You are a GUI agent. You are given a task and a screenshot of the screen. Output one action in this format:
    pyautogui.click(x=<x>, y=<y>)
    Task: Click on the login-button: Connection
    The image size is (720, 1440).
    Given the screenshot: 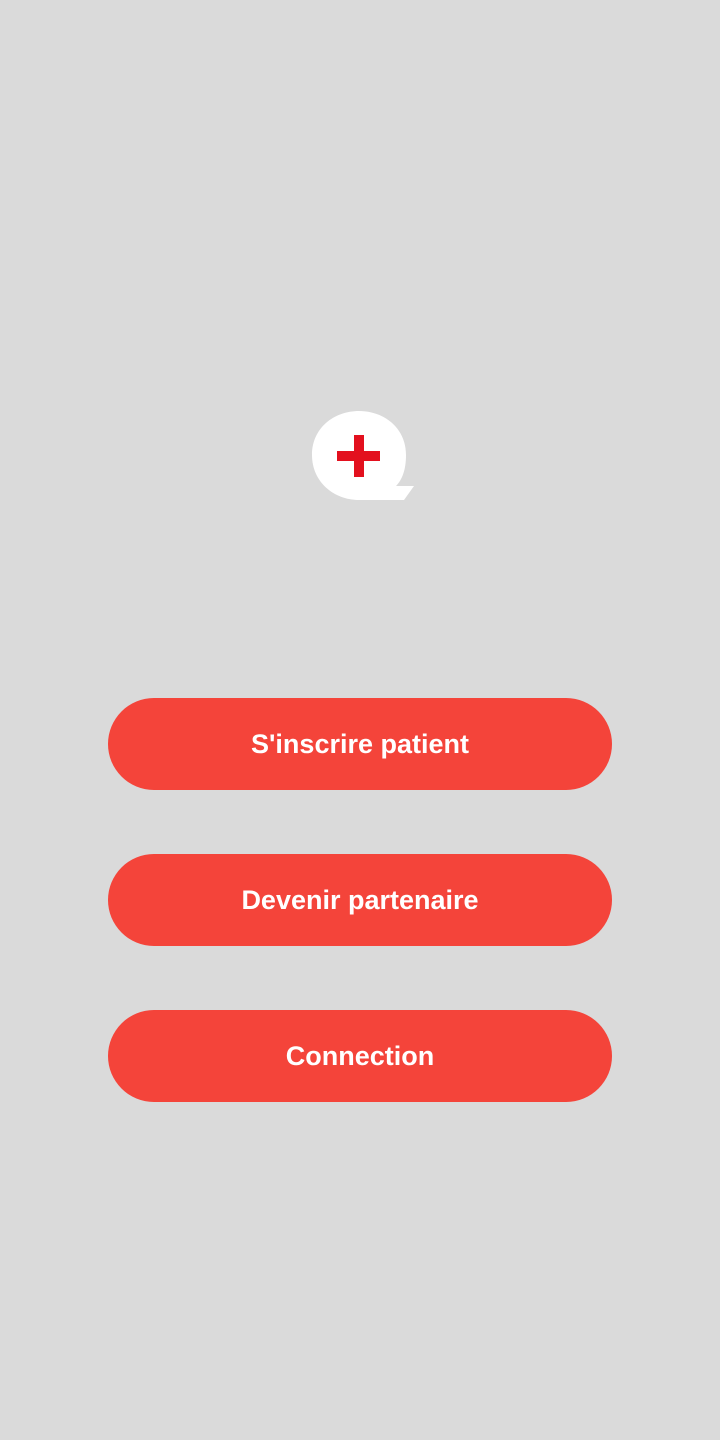 What is the action you would take?
    pyautogui.click(x=360, y=1056)
    